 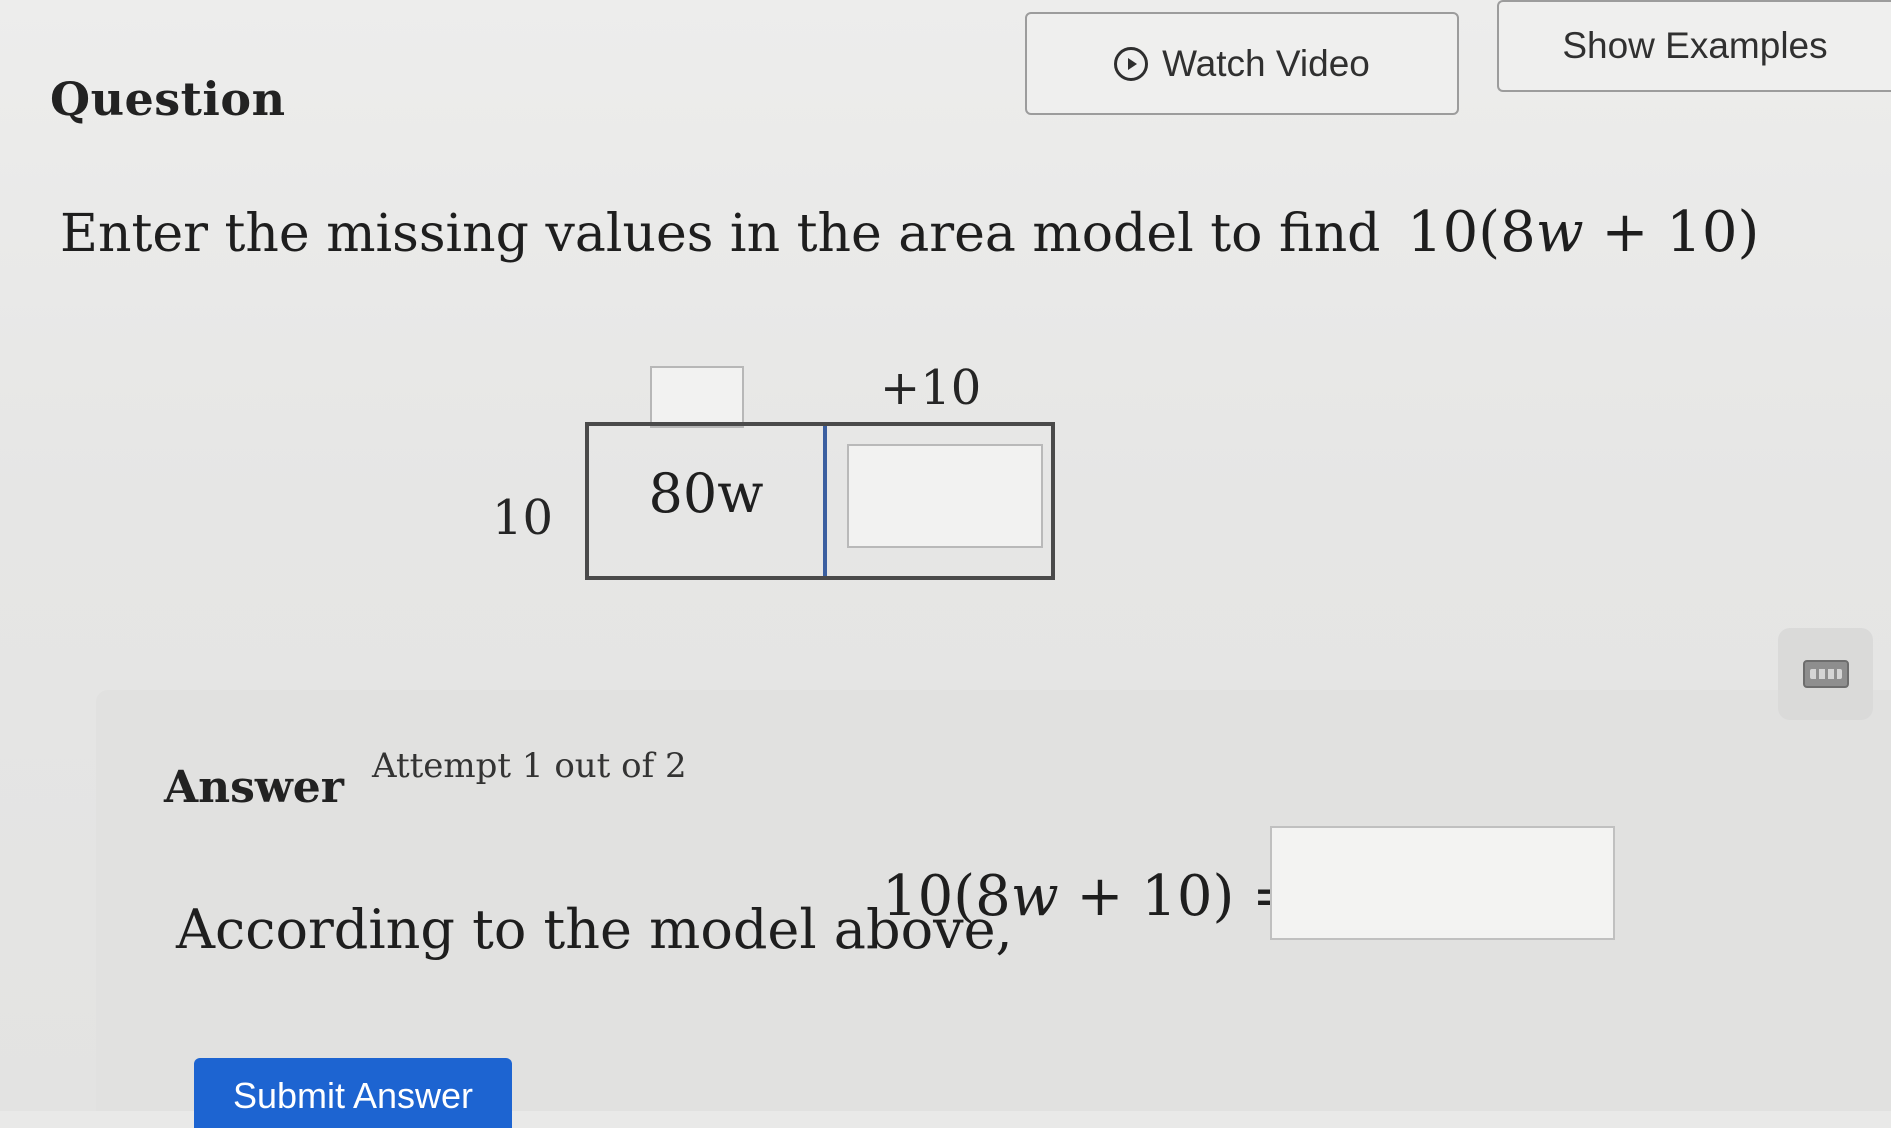 What do you see at coordinates (1489, 232) in the screenshot?
I see `expr-open: (` at bounding box center [1489, 232].